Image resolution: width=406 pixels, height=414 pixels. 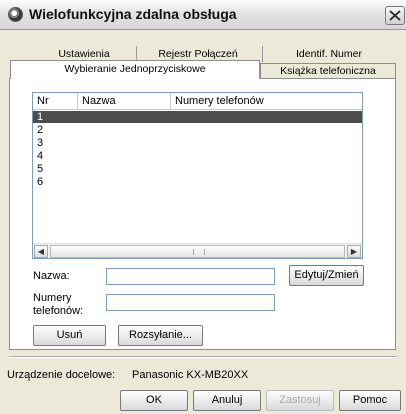 I want to click on scroll-right-button: ▶, so click(x=354, y=251).